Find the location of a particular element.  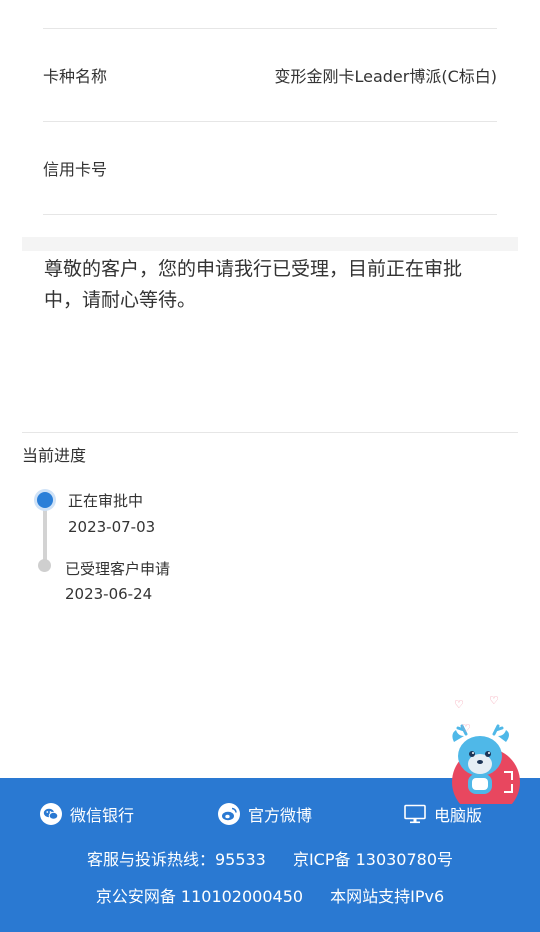

wechat-bank-link: 微信银行 is located at coordinates (87, 814).